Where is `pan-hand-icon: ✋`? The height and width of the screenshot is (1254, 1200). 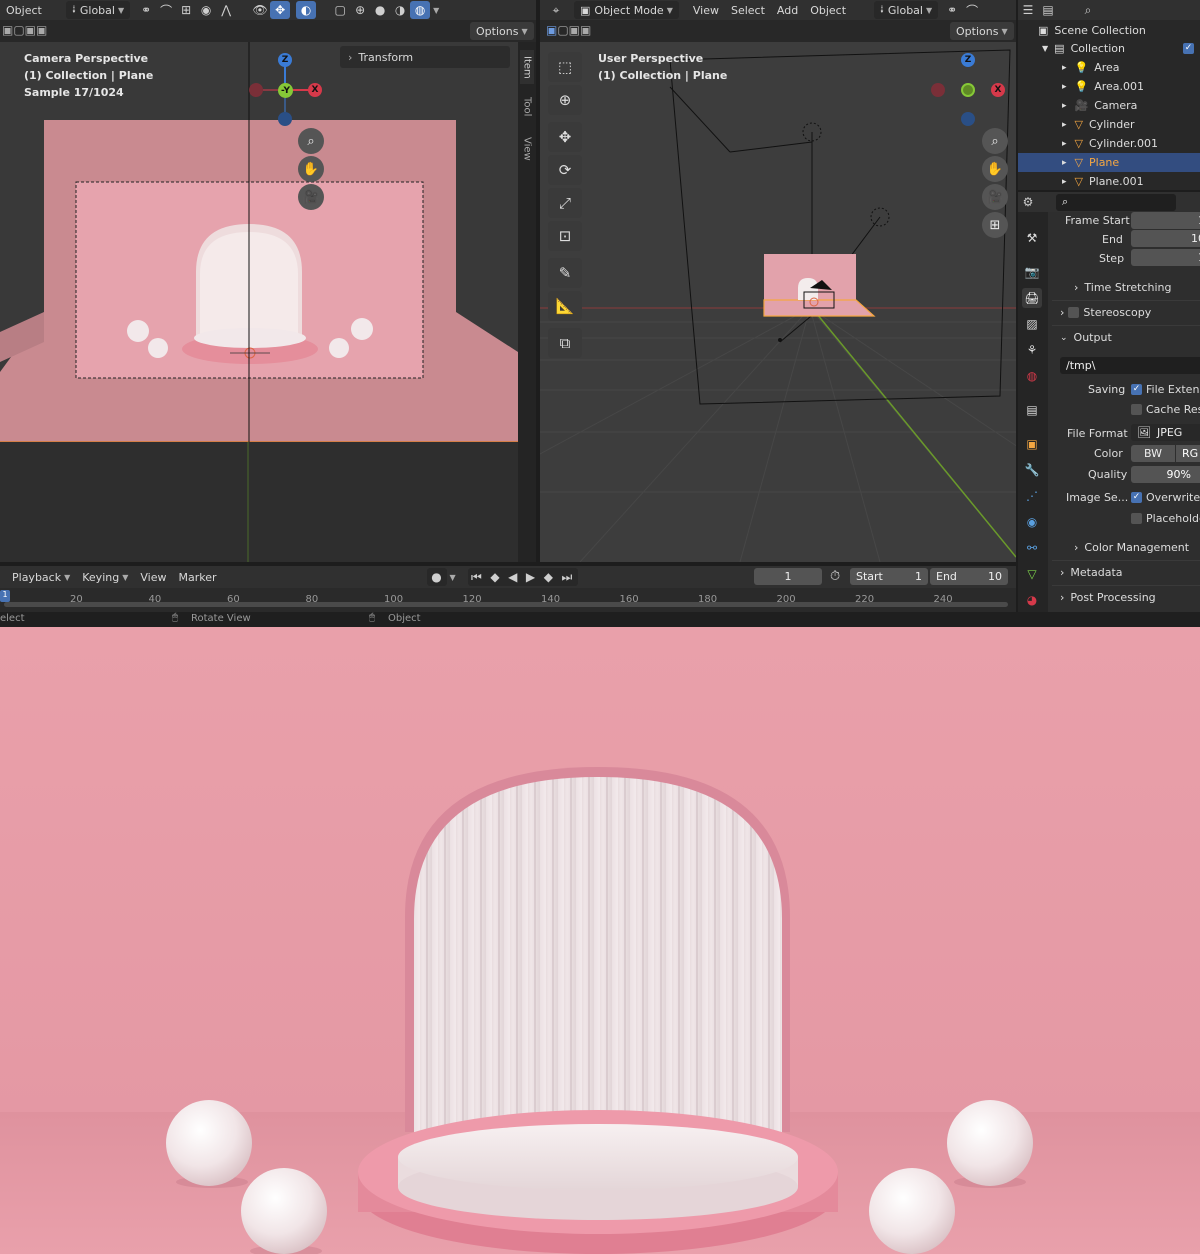
pan-hand-icon: ✋ is located at coordinates (311, 169).